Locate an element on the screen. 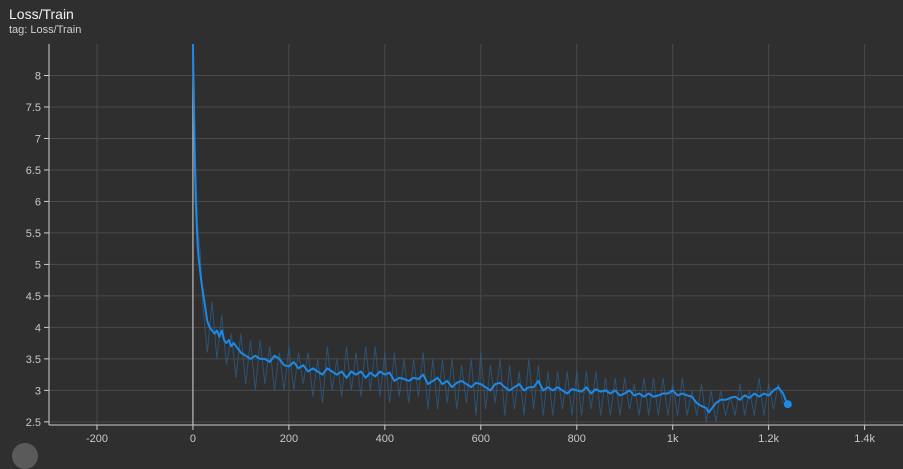 The width and height of the screenshot is (903, 469). x-tick-label: 800 is located at coordinates (577, 439).